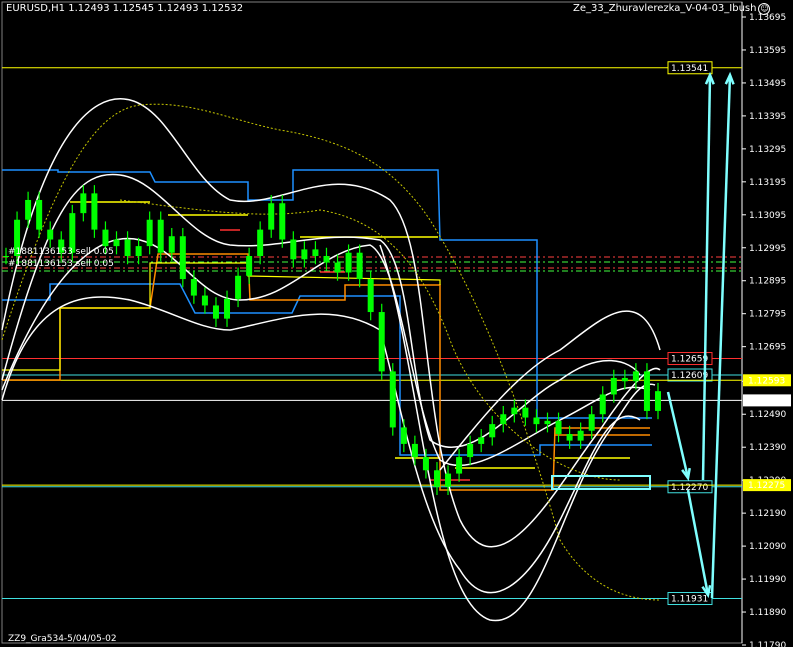 The image size is (793, 647). What do you see at coordinates (156, 8) in the screenshot?
I see `ohlc-values: 1.12493 1.12545 1.12493 1.12532` at bounding box center [156, 8].